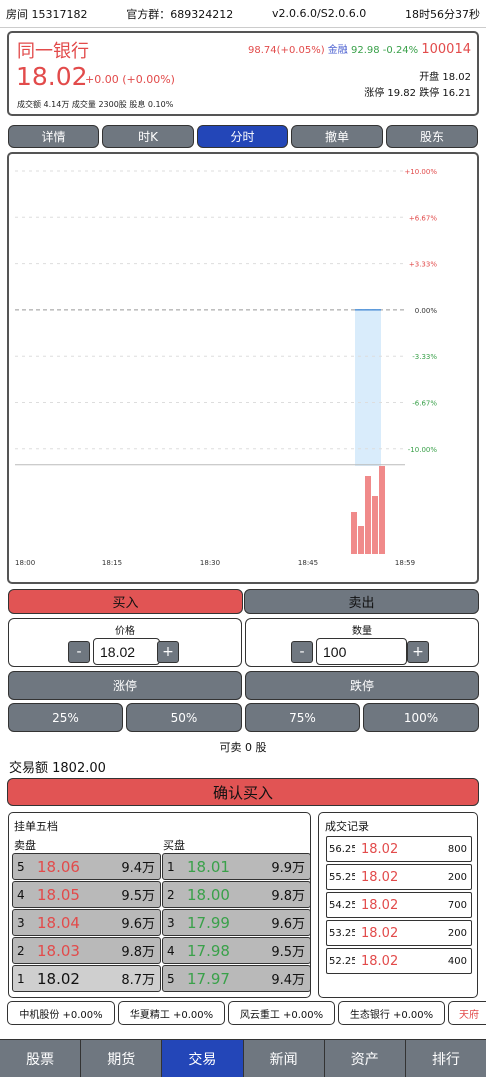  I want to click on pct-75-button: 75%, so click(302, 717).